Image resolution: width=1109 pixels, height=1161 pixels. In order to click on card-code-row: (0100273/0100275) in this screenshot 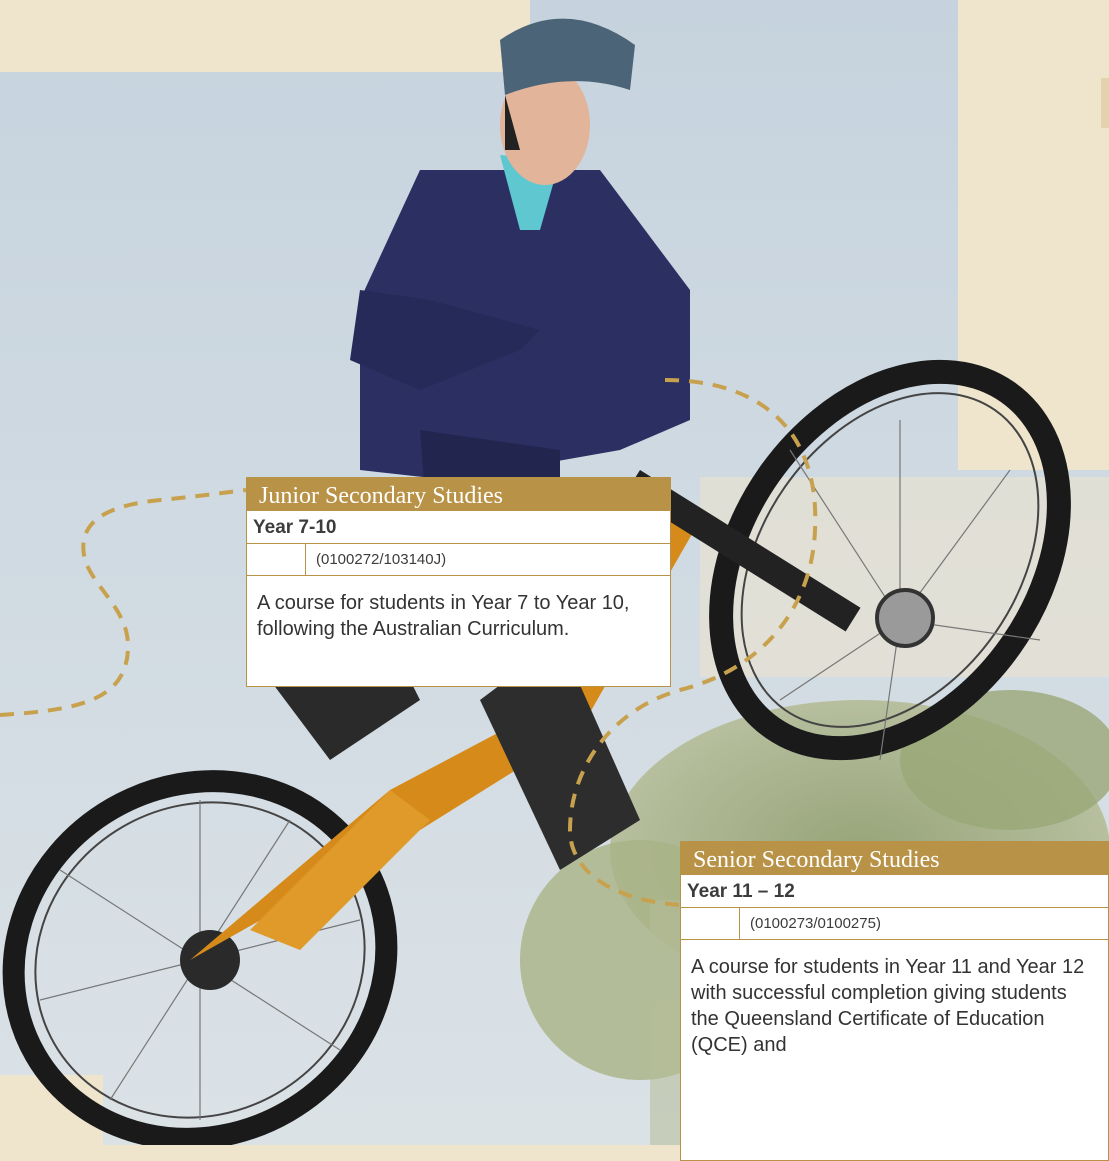, I will do `click(894, 924)`.